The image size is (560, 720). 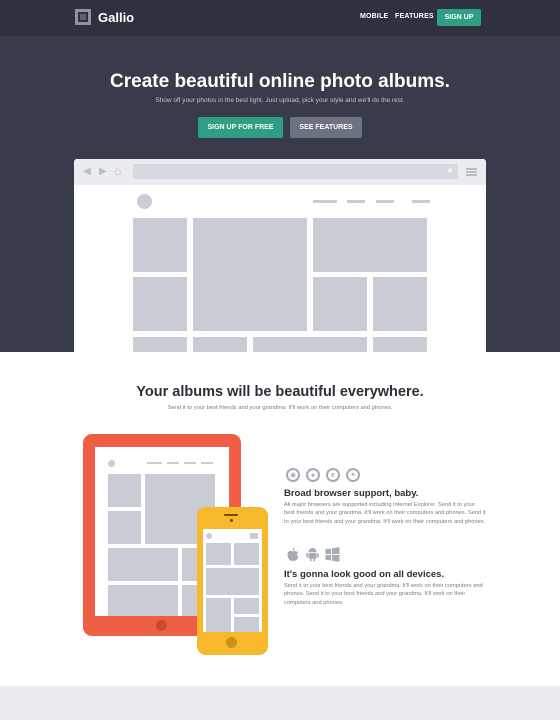 What do you see at coordinates (374, 16) in the screenshot?
I see `nav-link-mobile: MOBILE` at bounding box center [374, 16].